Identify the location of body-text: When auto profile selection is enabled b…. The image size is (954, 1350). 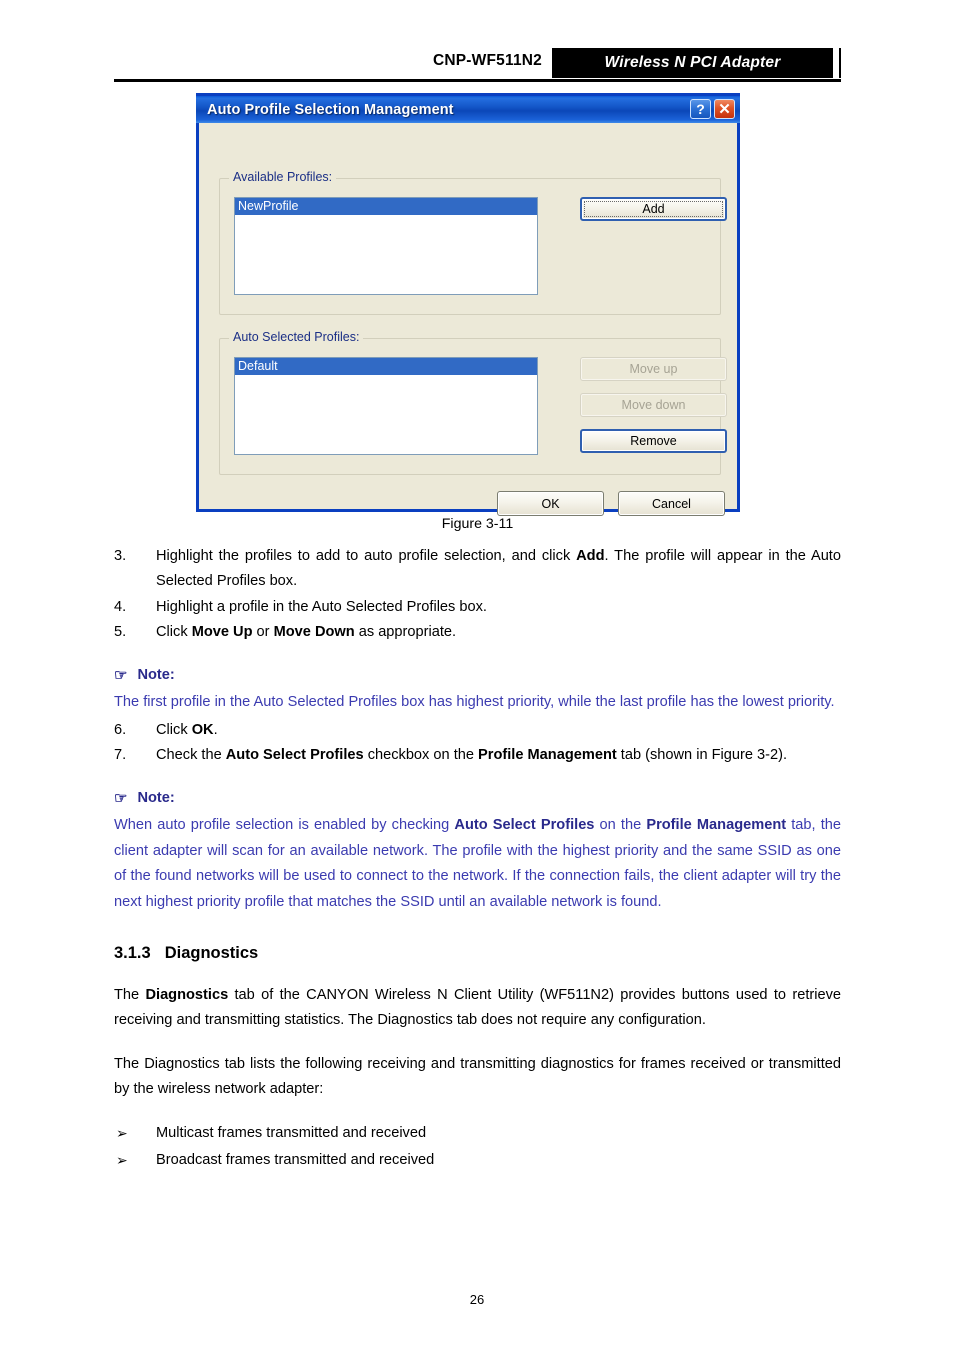
(284, 825).